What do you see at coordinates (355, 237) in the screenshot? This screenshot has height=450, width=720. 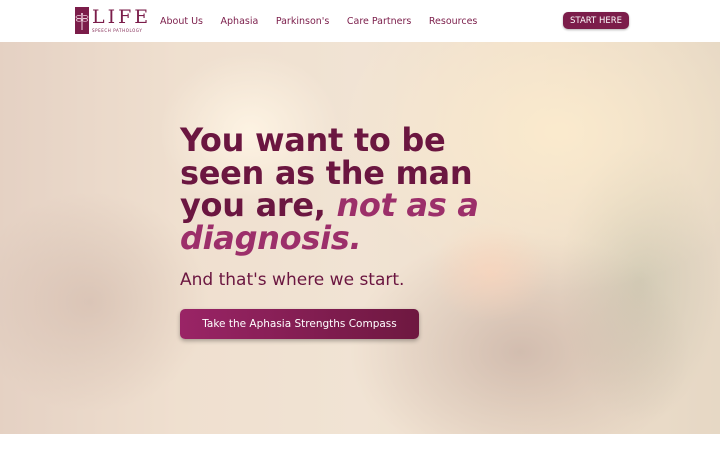 I see `headline-period: .` at bounding box center [355, 237].